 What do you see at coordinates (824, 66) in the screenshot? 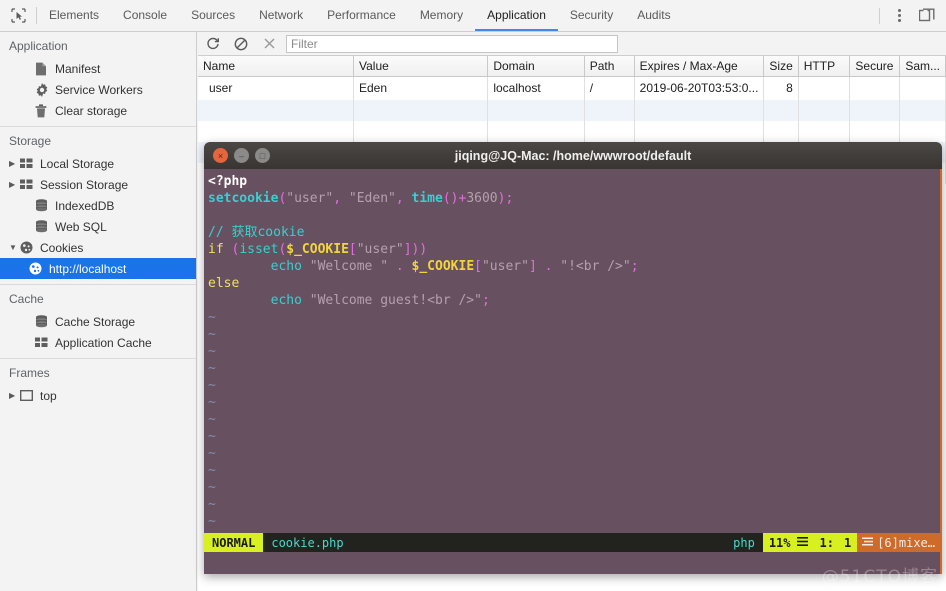
I see `column-header-http: HTTP` at bounding box center [824, 66].